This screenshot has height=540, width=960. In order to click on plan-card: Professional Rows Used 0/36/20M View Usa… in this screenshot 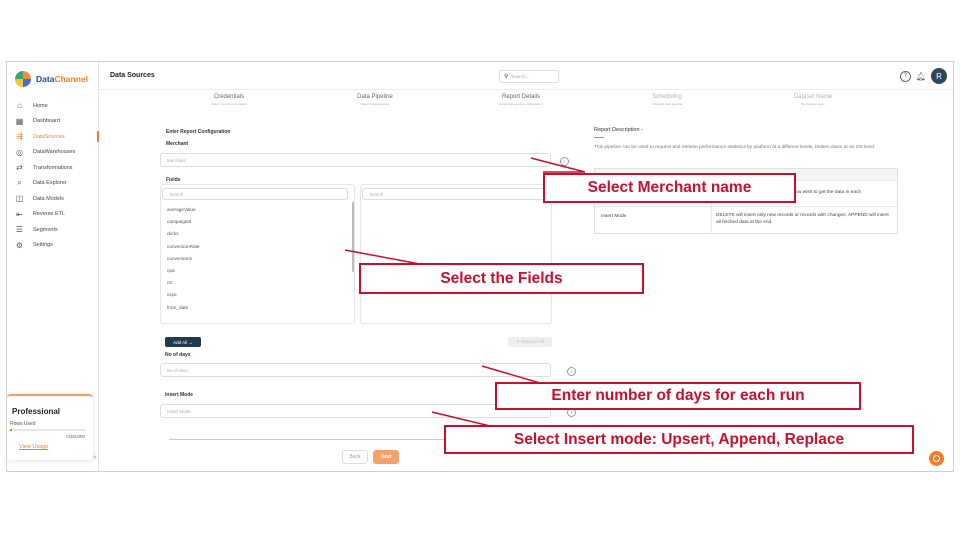, I will do `click(50, 427)`.